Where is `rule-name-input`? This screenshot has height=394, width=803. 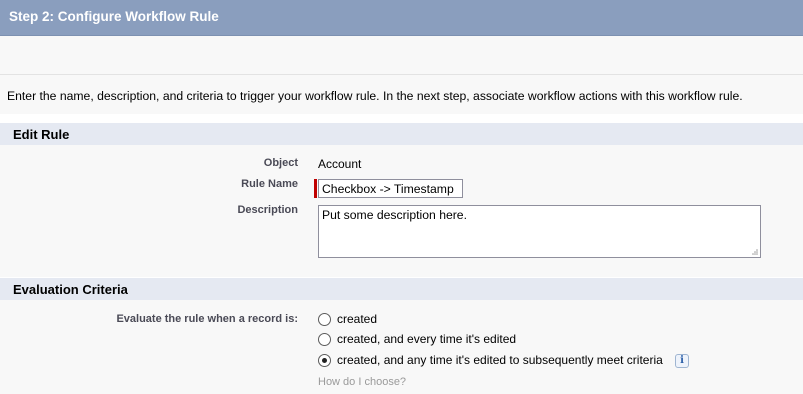
rule-name-input is located at coordinates (390, 188).